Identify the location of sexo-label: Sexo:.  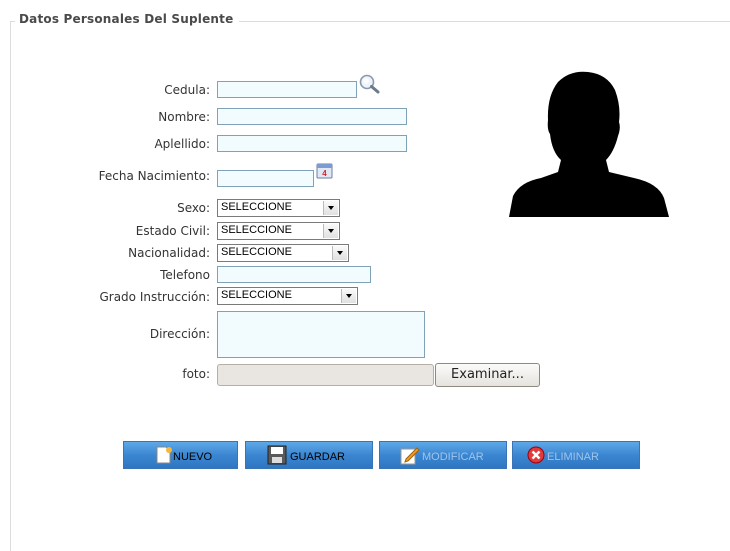
(193, 208).